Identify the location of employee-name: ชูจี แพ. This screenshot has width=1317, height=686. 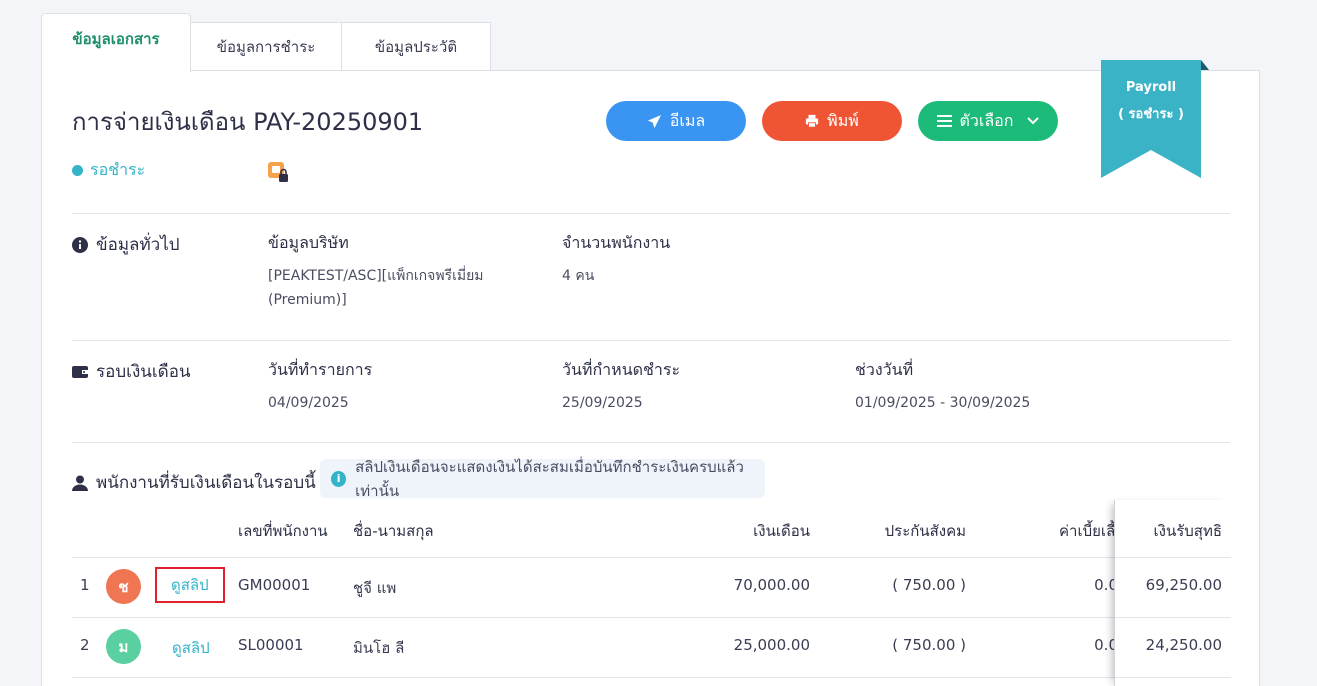
(375, 588).